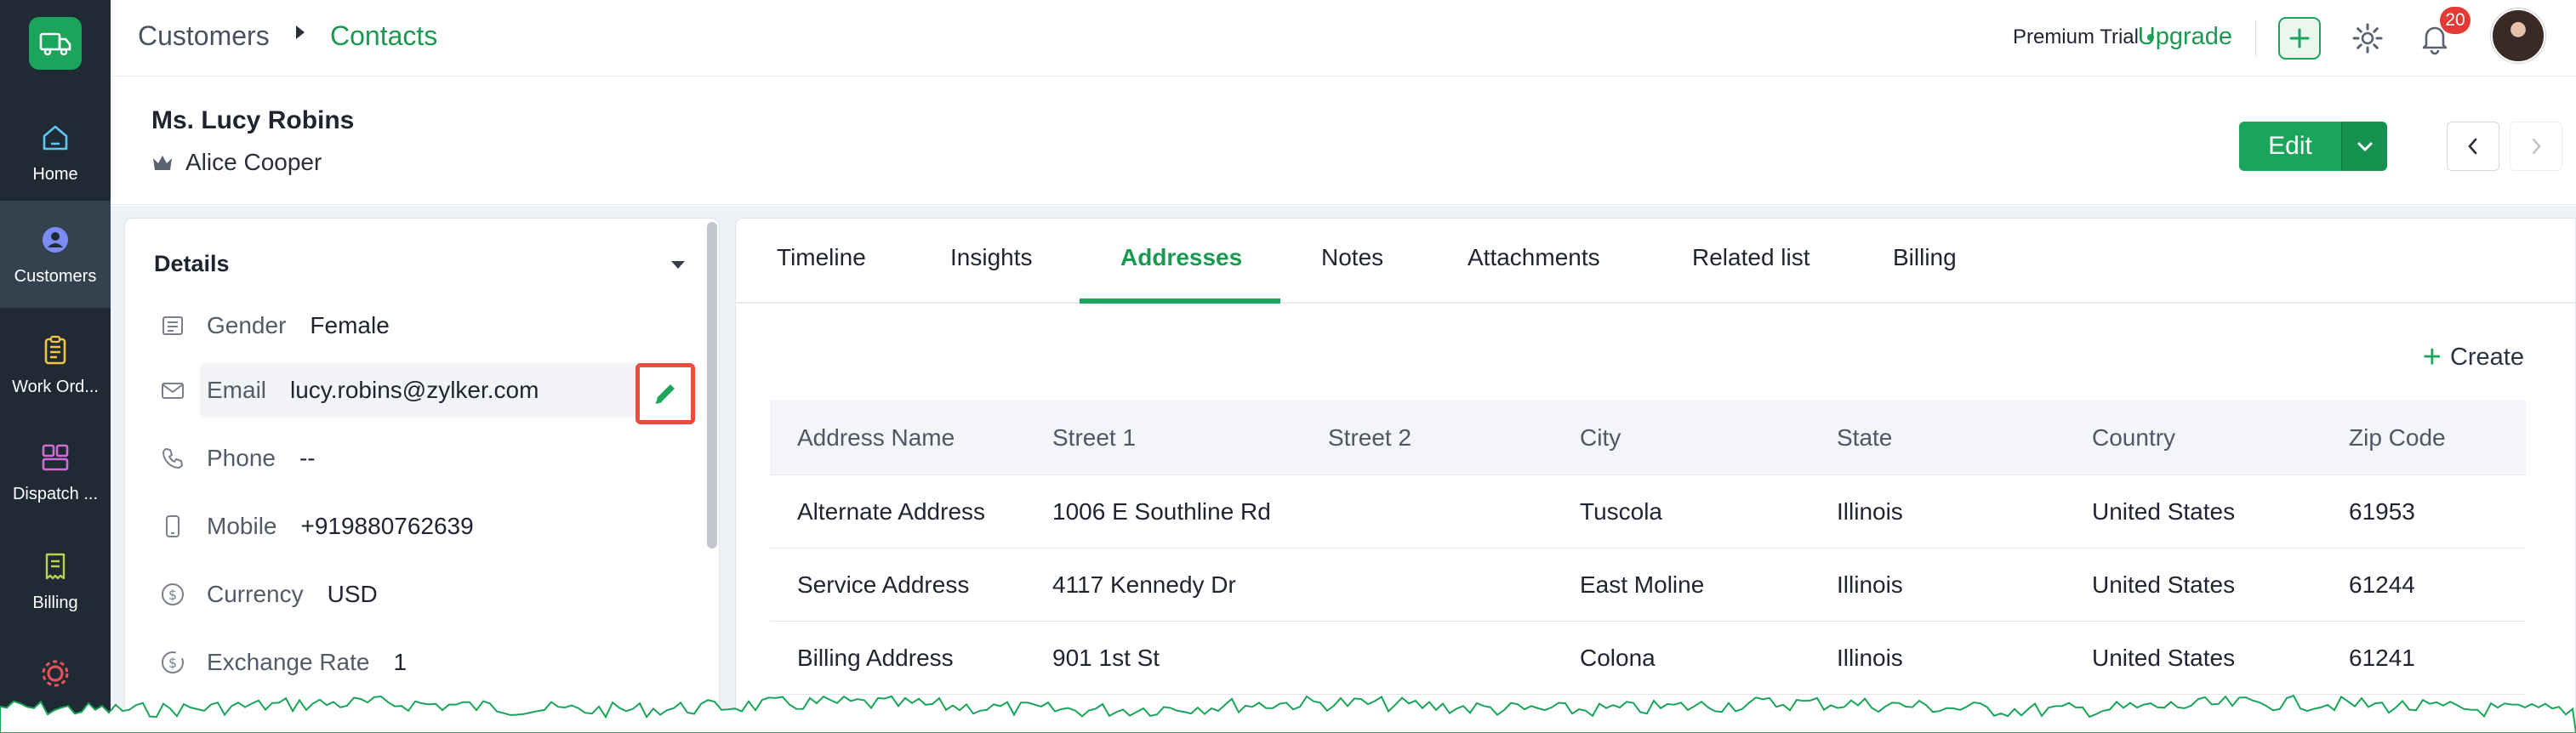 This screenshot has height=733, width=2576. I want to click on field-value: --, so click(308, 458).